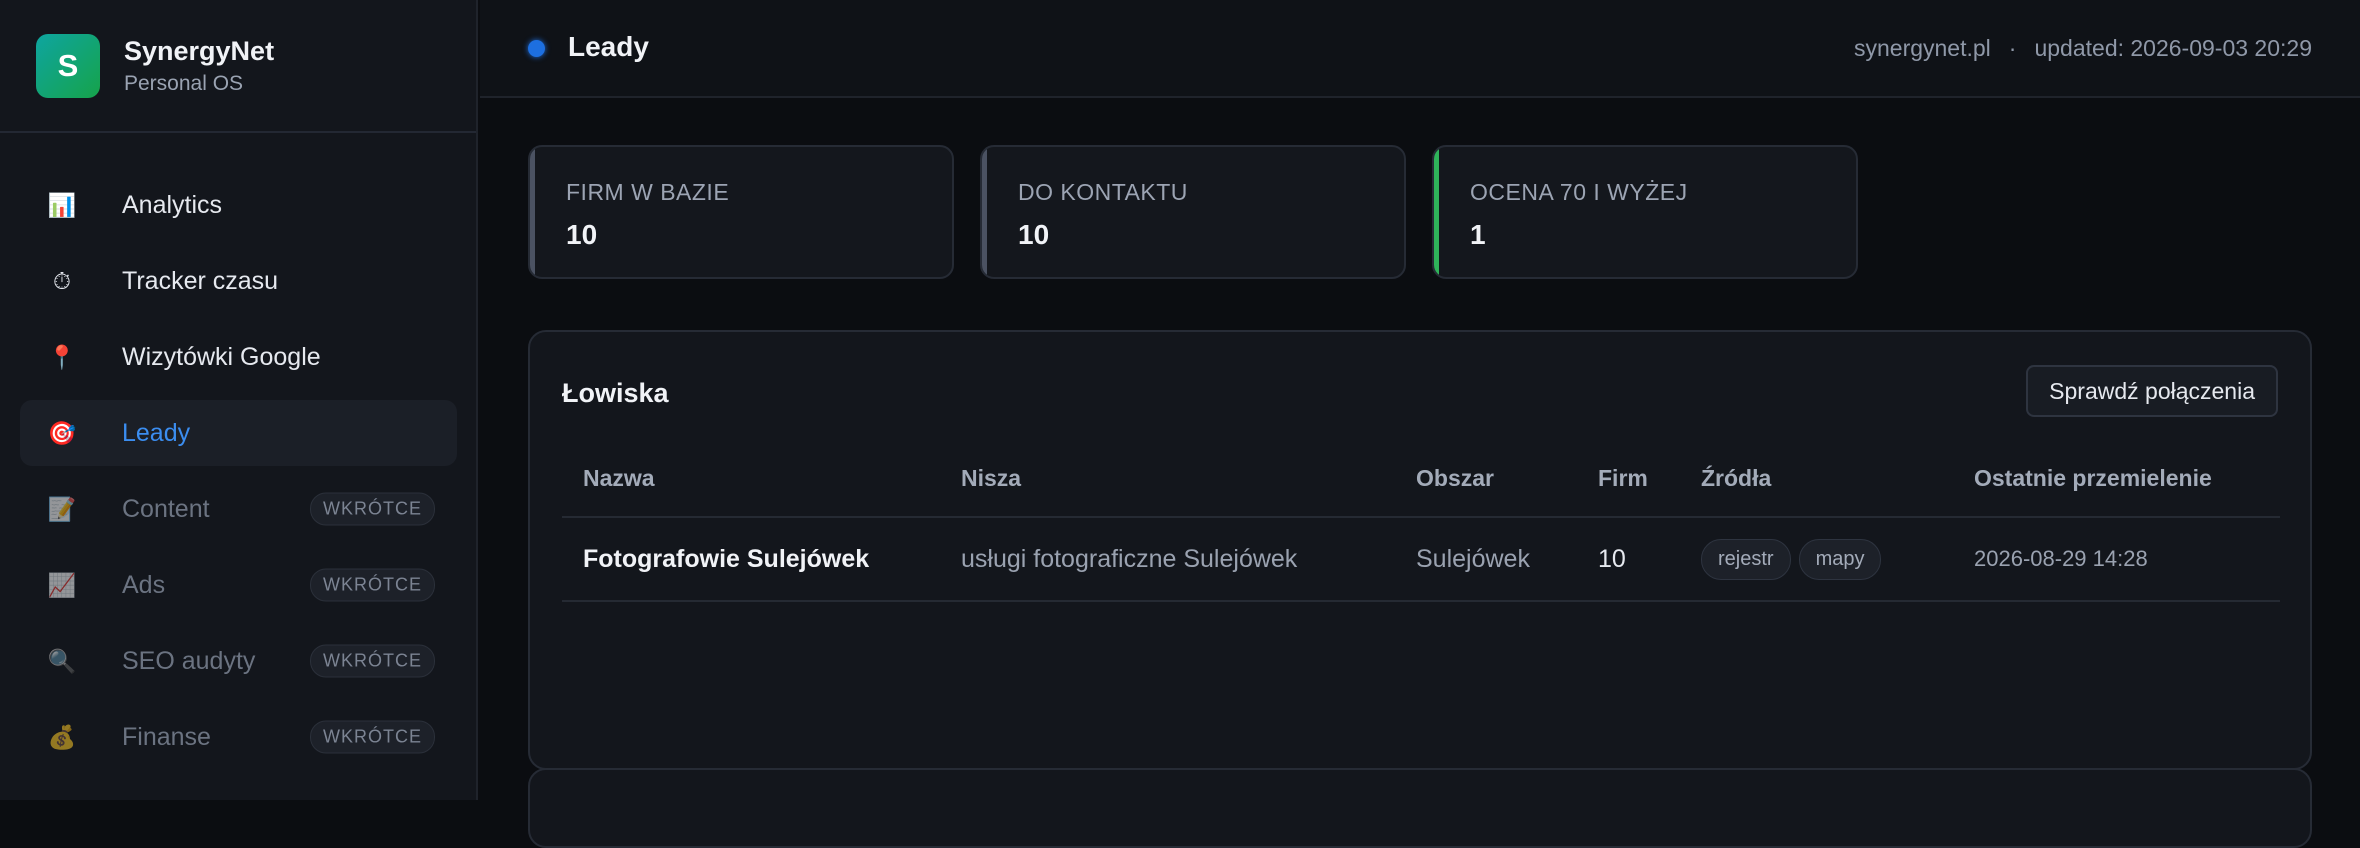 The image size is (2360, 848). What do you see at coordinates (1103, 192) in the screenshot?
I see `stat-label: DO KONTAKTU` at bounding box center [1103, 192].